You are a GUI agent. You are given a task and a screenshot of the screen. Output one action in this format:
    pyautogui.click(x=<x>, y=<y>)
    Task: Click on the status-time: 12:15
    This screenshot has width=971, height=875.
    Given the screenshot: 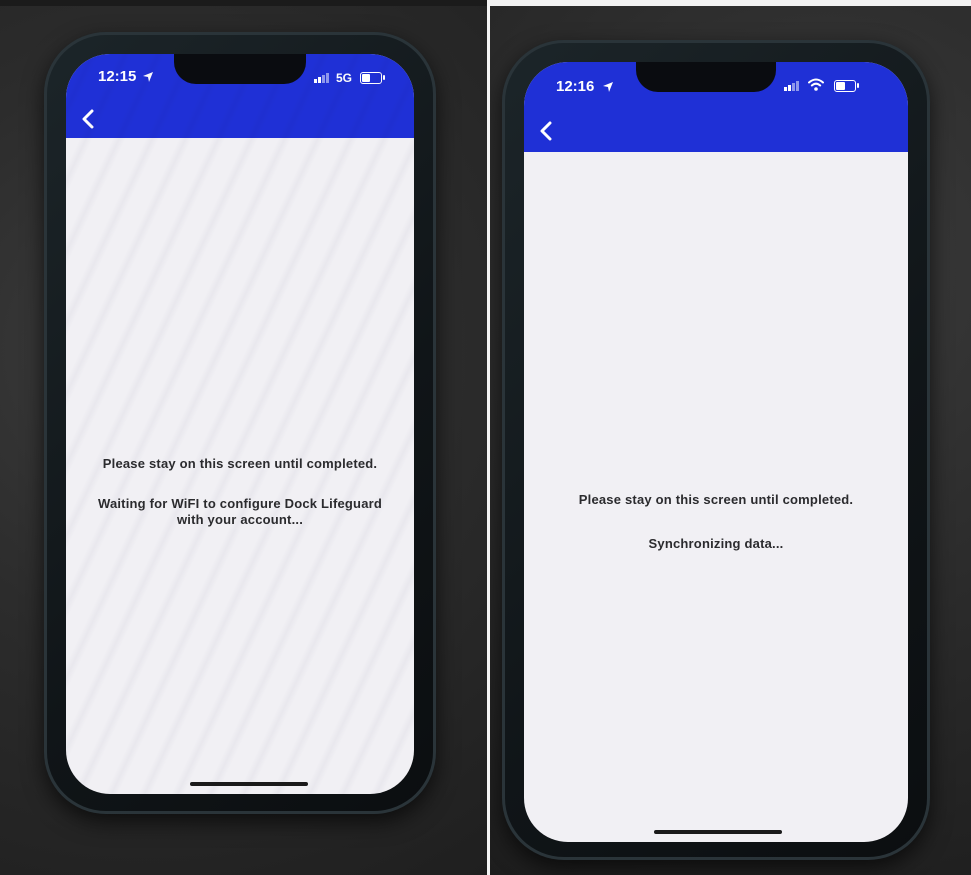 What is the action you would take?
    pyautogui.click(x=117, y=76)
    